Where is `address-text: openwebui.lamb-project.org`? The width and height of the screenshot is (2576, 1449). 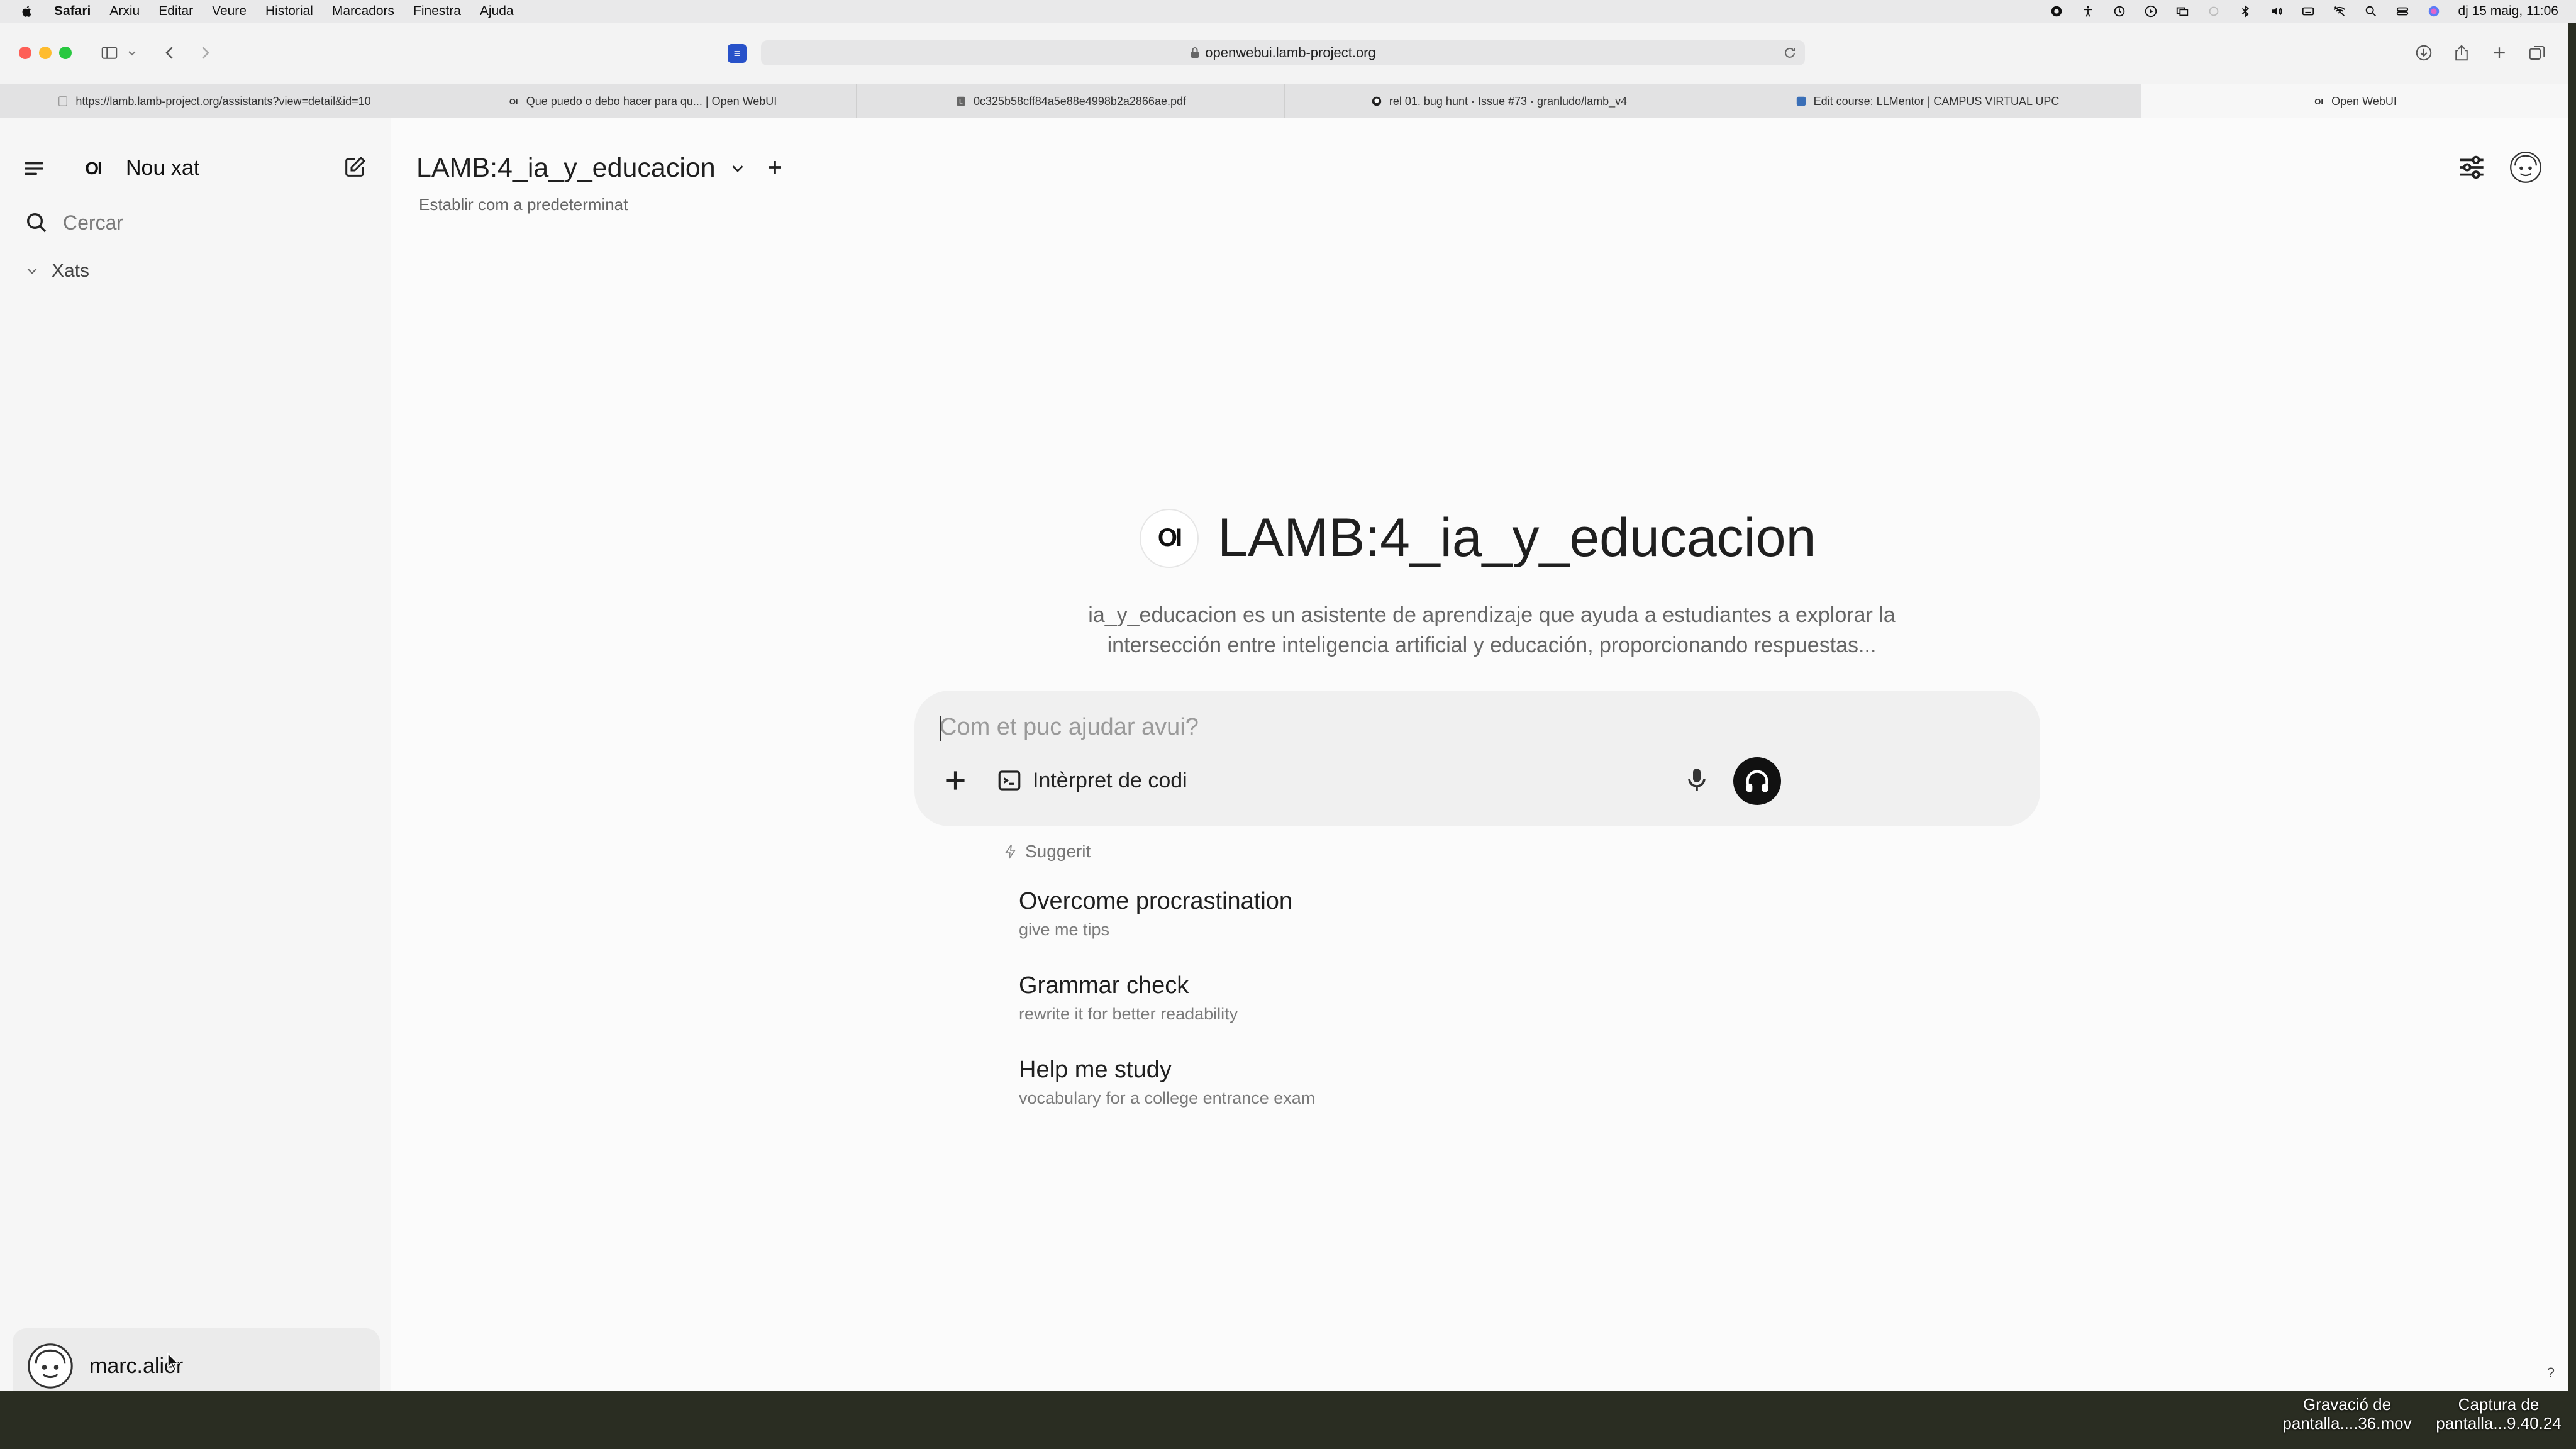 address-text: openwebui.lamb-project.org is located at coordinates (1290, 52).